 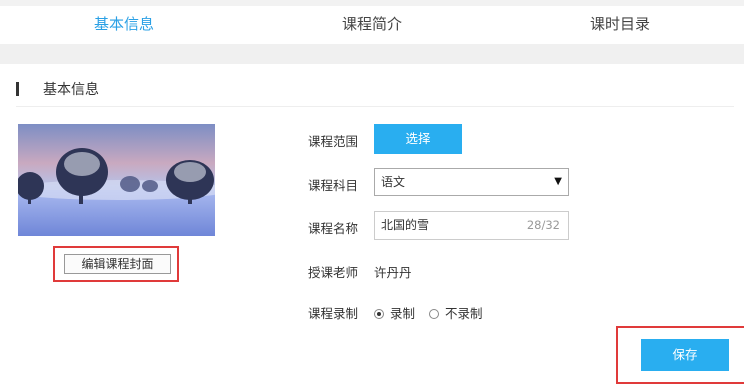 What do you see at coordinates (375, 106) in the screenshot?
I see `section-divider` at bounding box center [375, 106].